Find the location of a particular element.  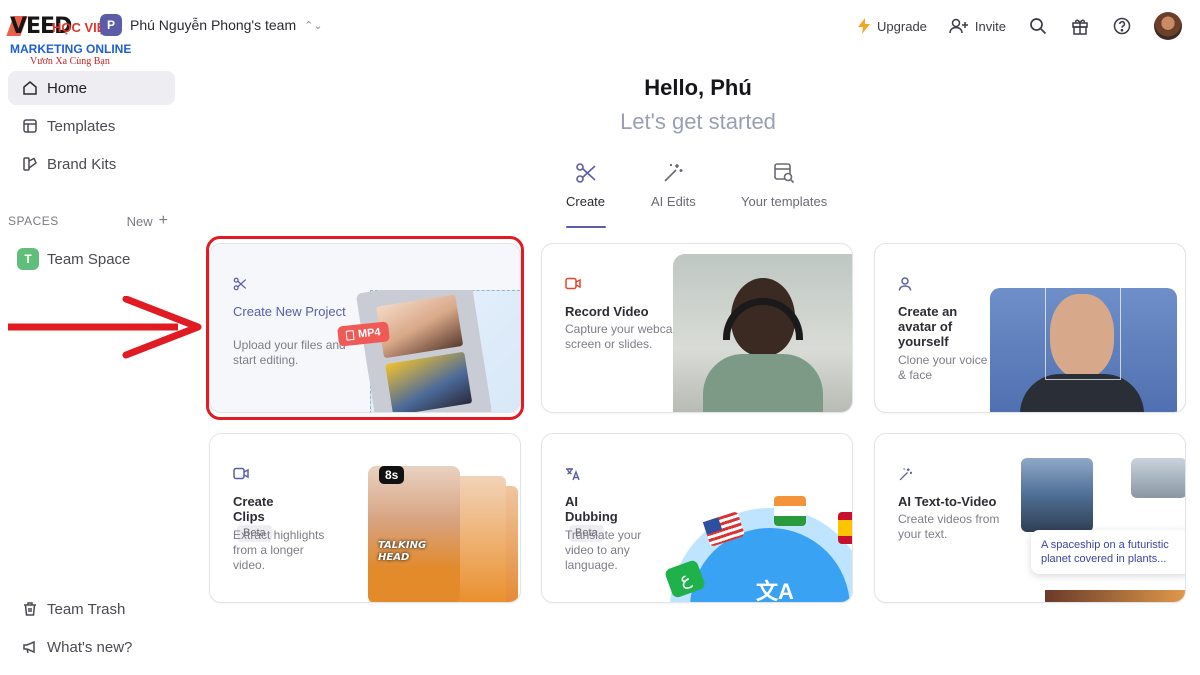

team-switcher: P Phú Nguyễn Phong's team ⌃⌄ is located at coordinates (211, 25).